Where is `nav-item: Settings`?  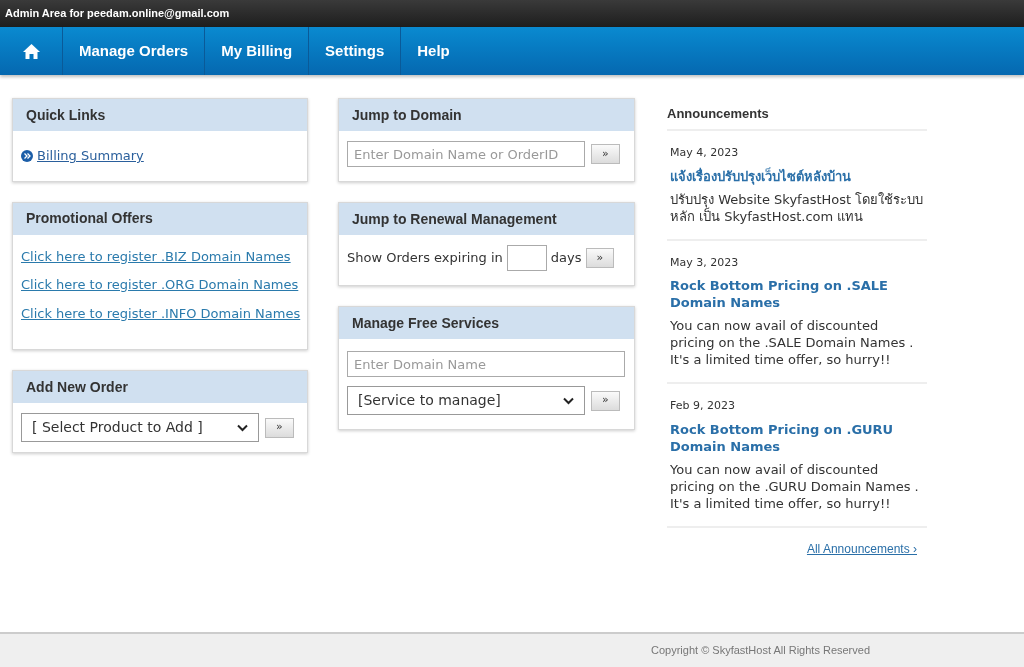
nav-item: Settings is located at coordinates (355, 51).